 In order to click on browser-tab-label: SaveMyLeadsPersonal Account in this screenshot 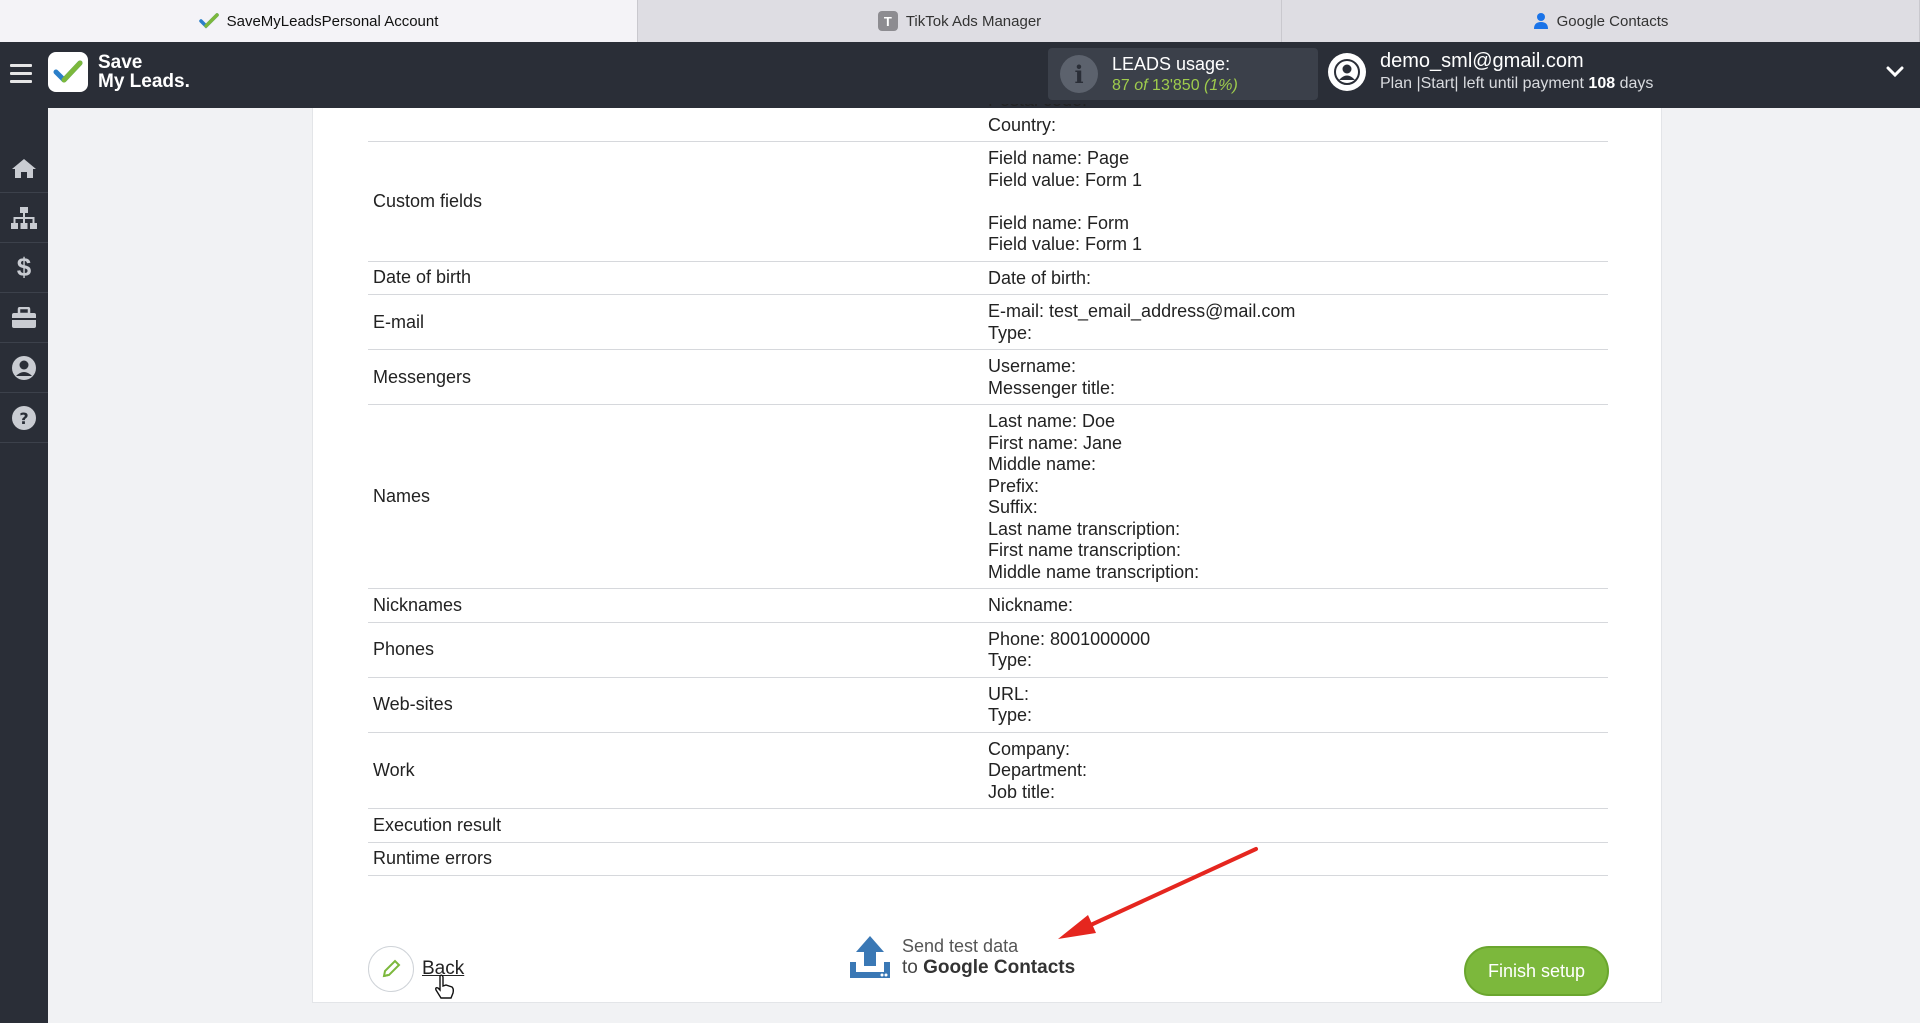, I will do `click(332, 21)`.